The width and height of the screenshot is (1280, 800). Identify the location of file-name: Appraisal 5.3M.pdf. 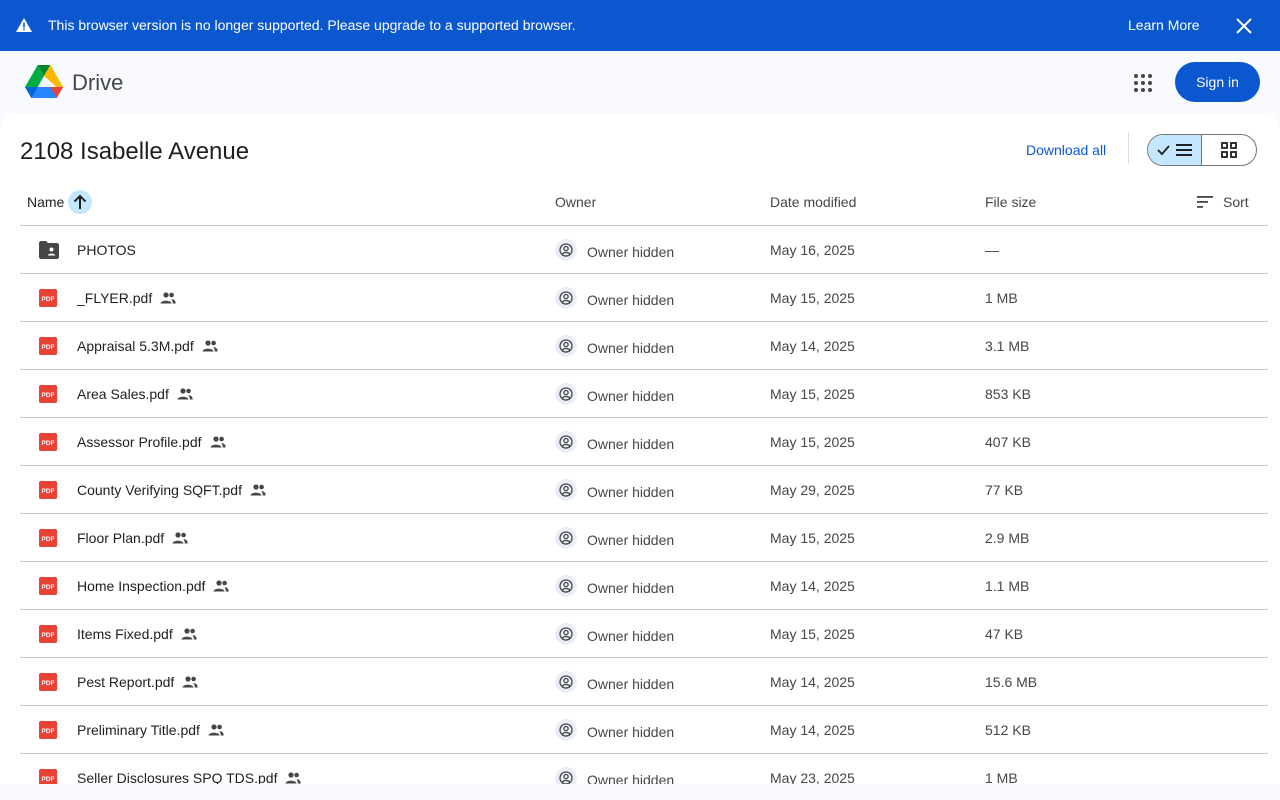
(135, 346).